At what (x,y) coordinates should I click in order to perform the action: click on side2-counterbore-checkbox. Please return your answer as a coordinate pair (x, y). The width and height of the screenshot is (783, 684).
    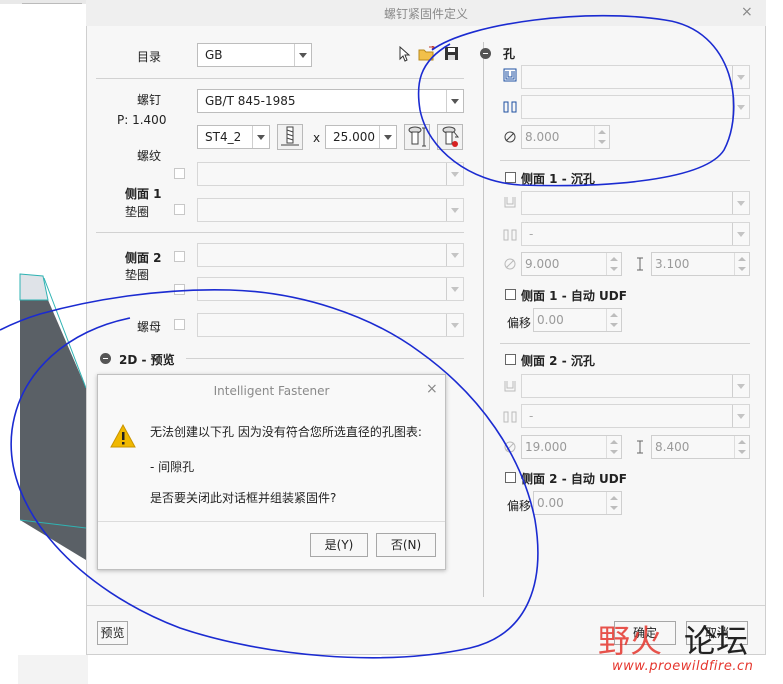
    Looking at the image, I should click on (510, 359).